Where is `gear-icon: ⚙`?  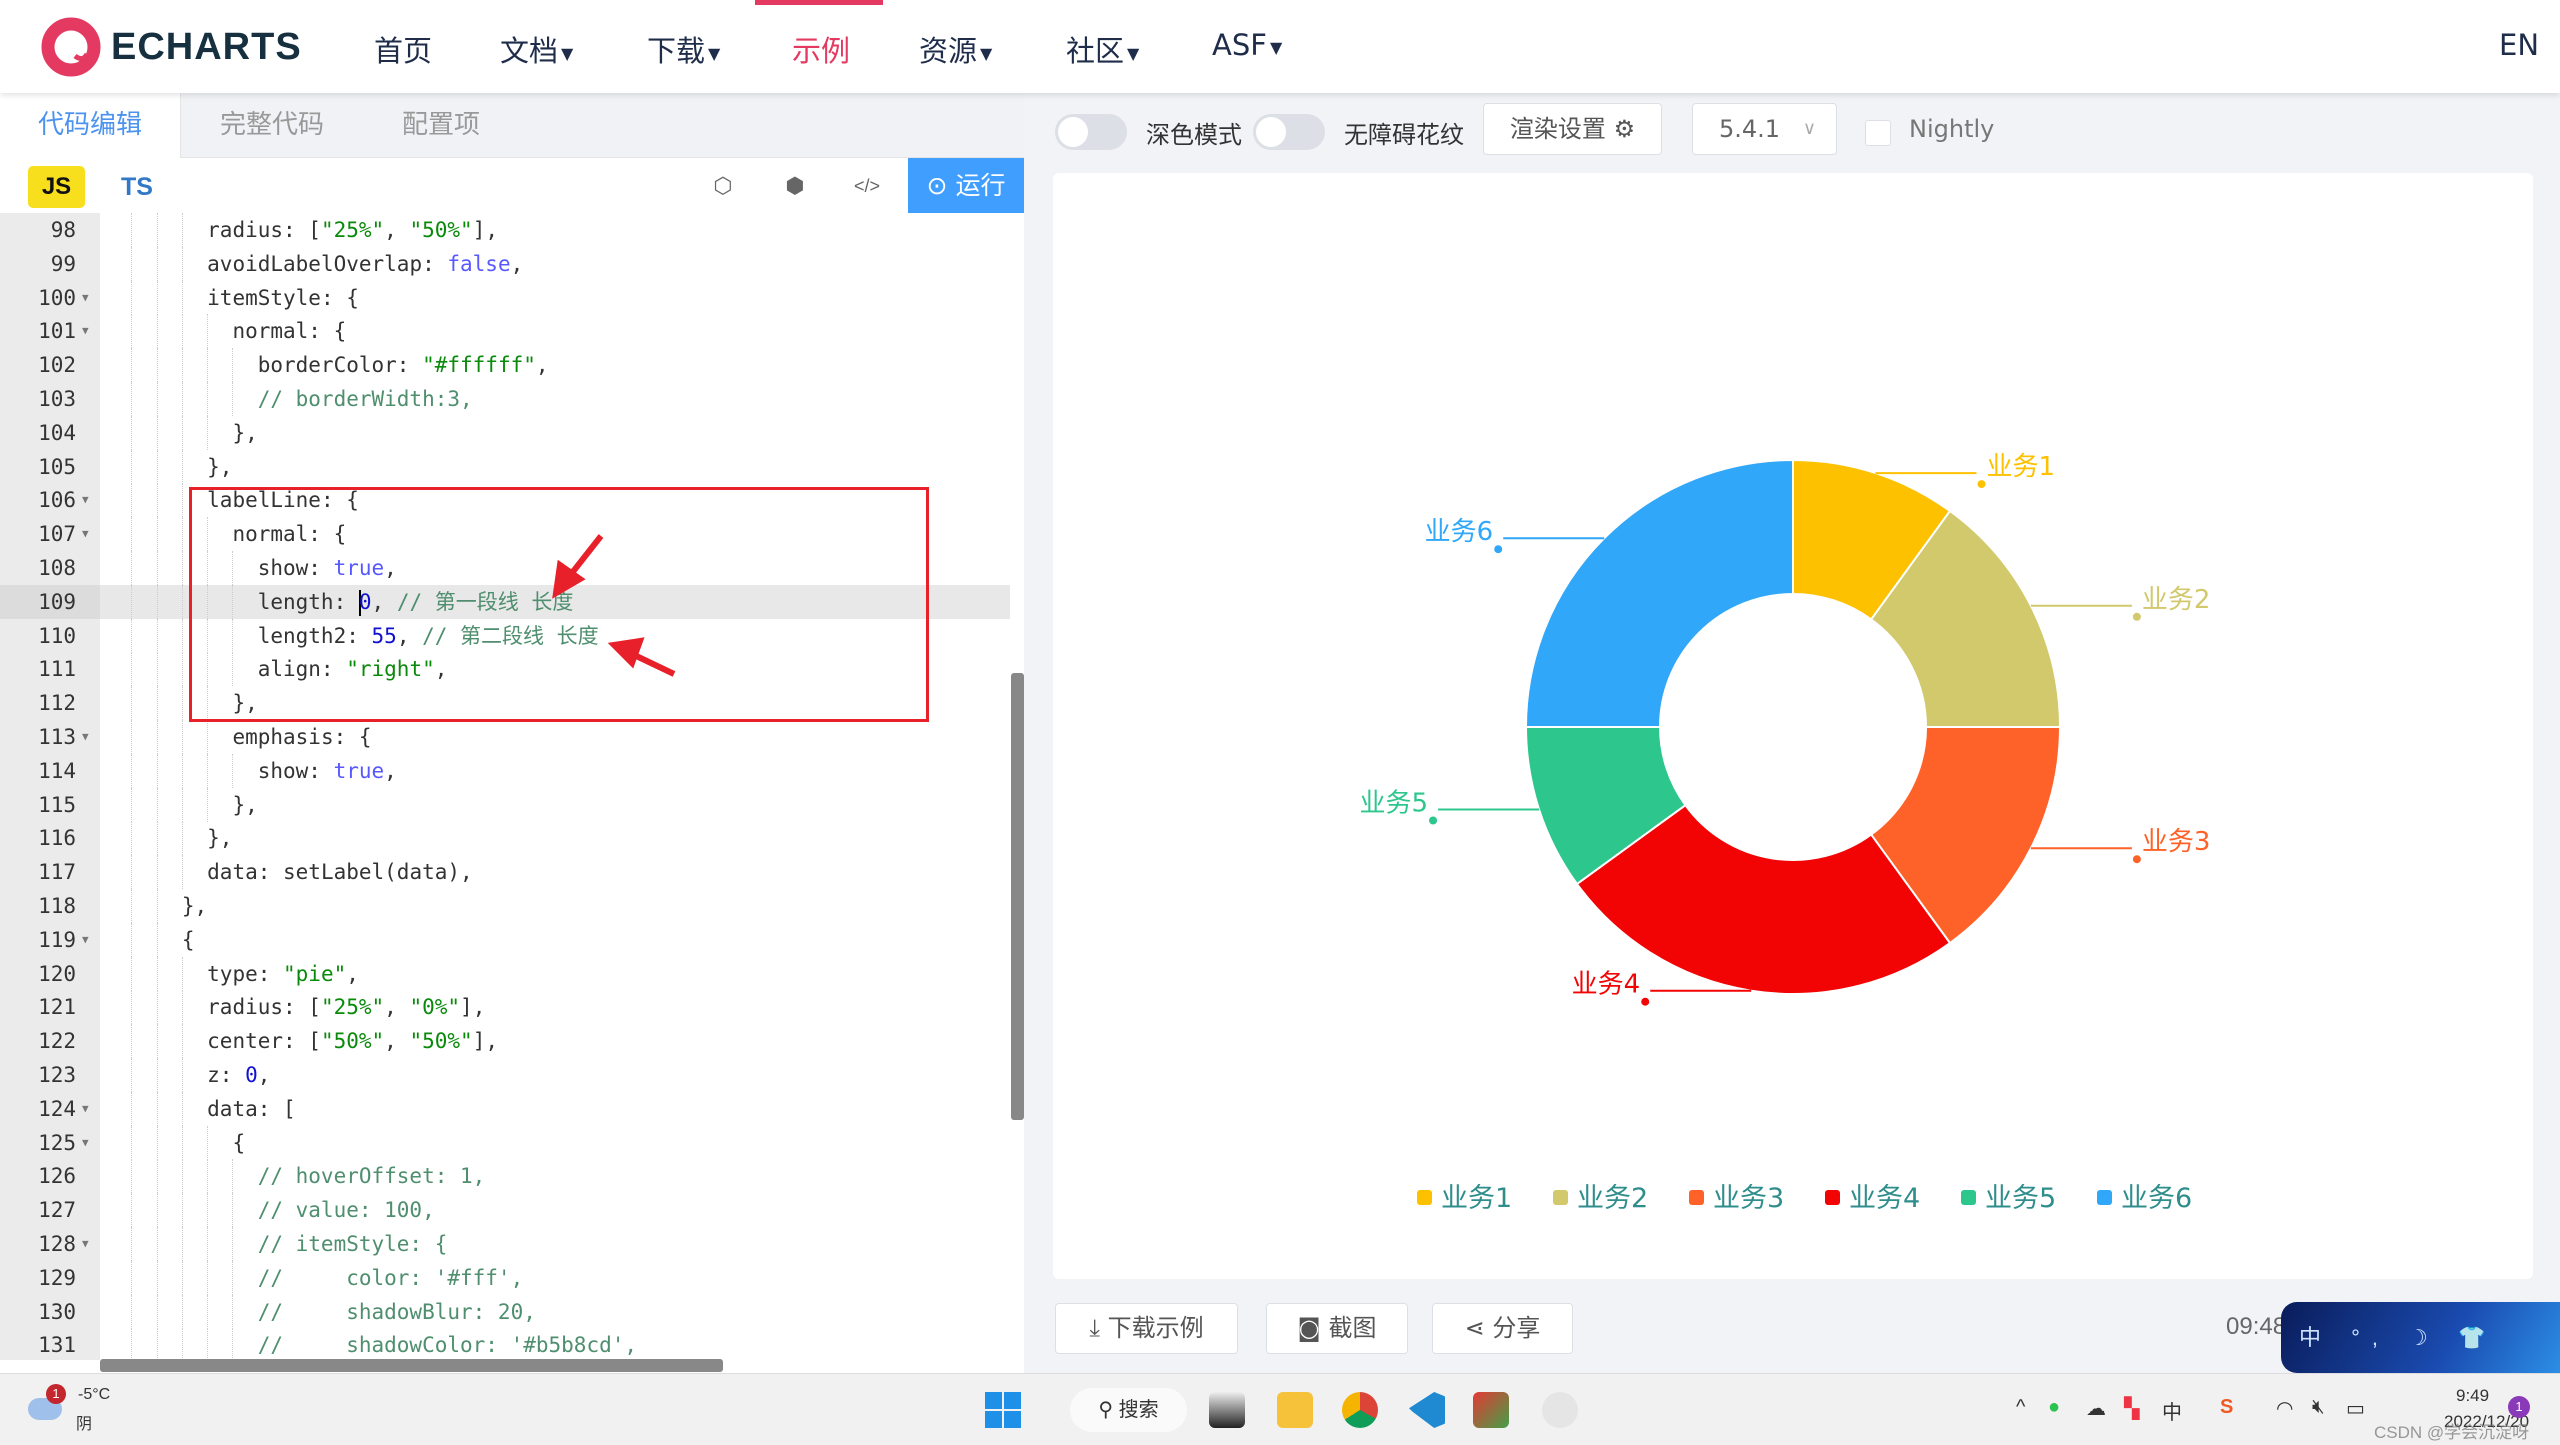
gear-icon: ⚙ is located at coordinates (1624, 129).